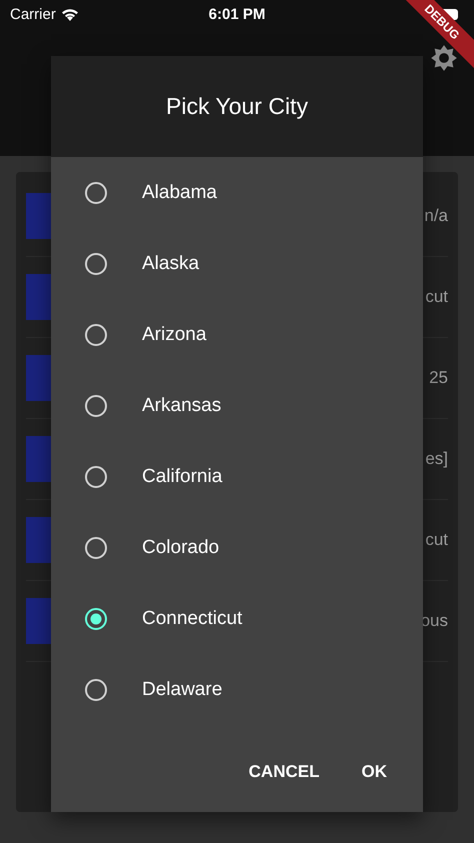 The height and width of the screenshot is (843, 474). What do you see at coordinates (237, 476) in the screenshot?
I see `radio-option: California` at bounding box center [237, 476].